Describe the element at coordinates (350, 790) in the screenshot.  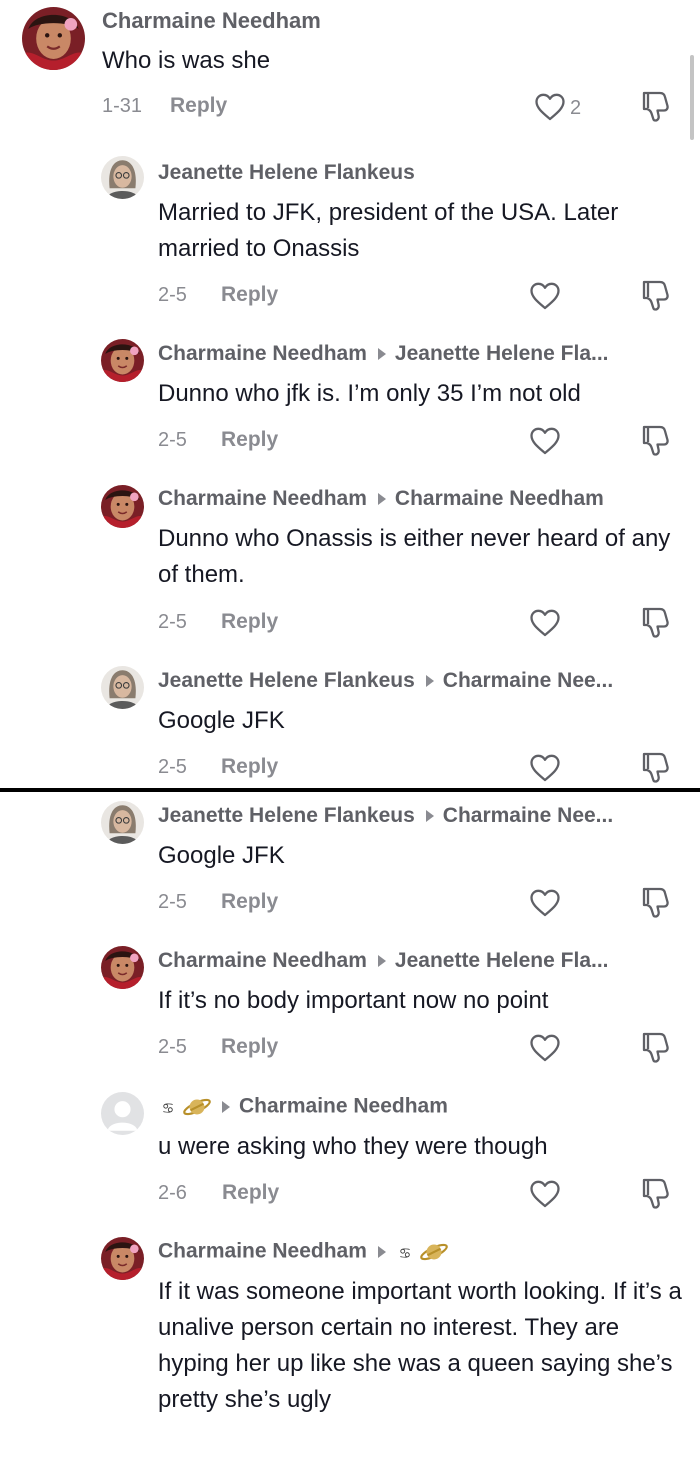
I see `divider-line` at that location.